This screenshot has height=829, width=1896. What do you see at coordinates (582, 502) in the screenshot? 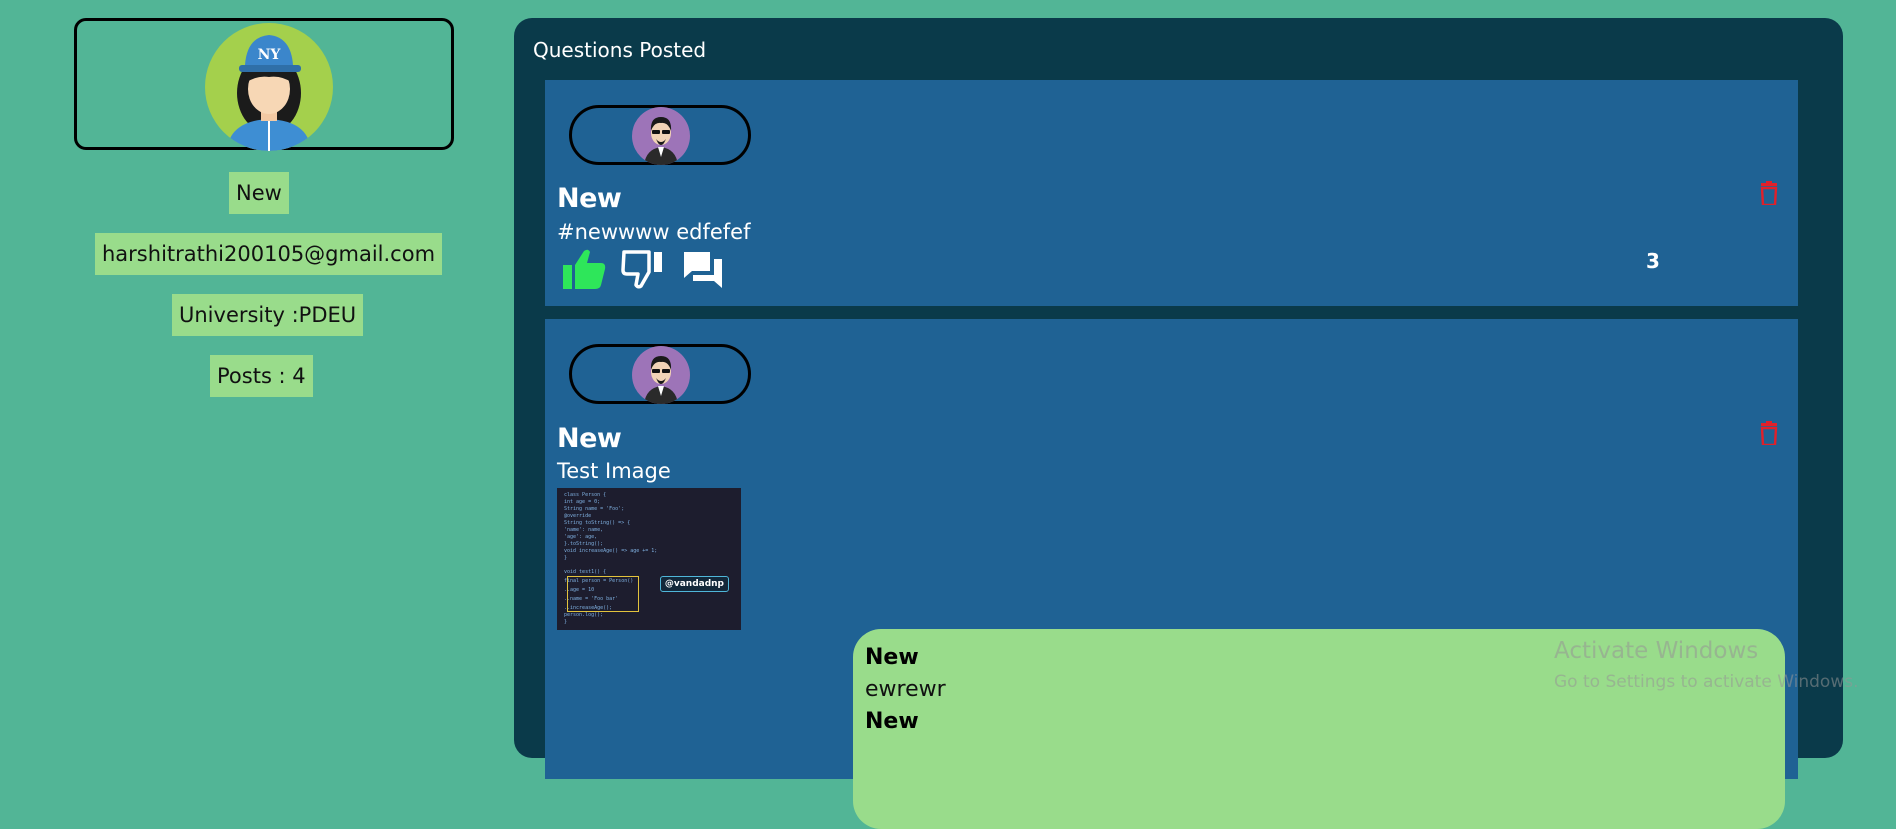
I see `code-line: int age = 0;` at bounding box center [582, 502].